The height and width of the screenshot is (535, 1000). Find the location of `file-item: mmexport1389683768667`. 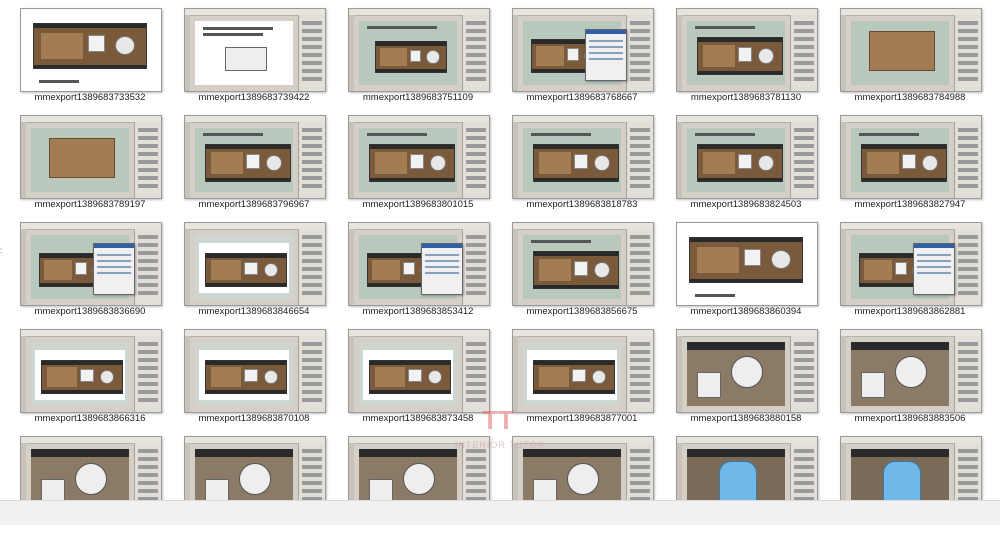

file-item: mmexport1389683768667 is located at coordinates (576, 53).